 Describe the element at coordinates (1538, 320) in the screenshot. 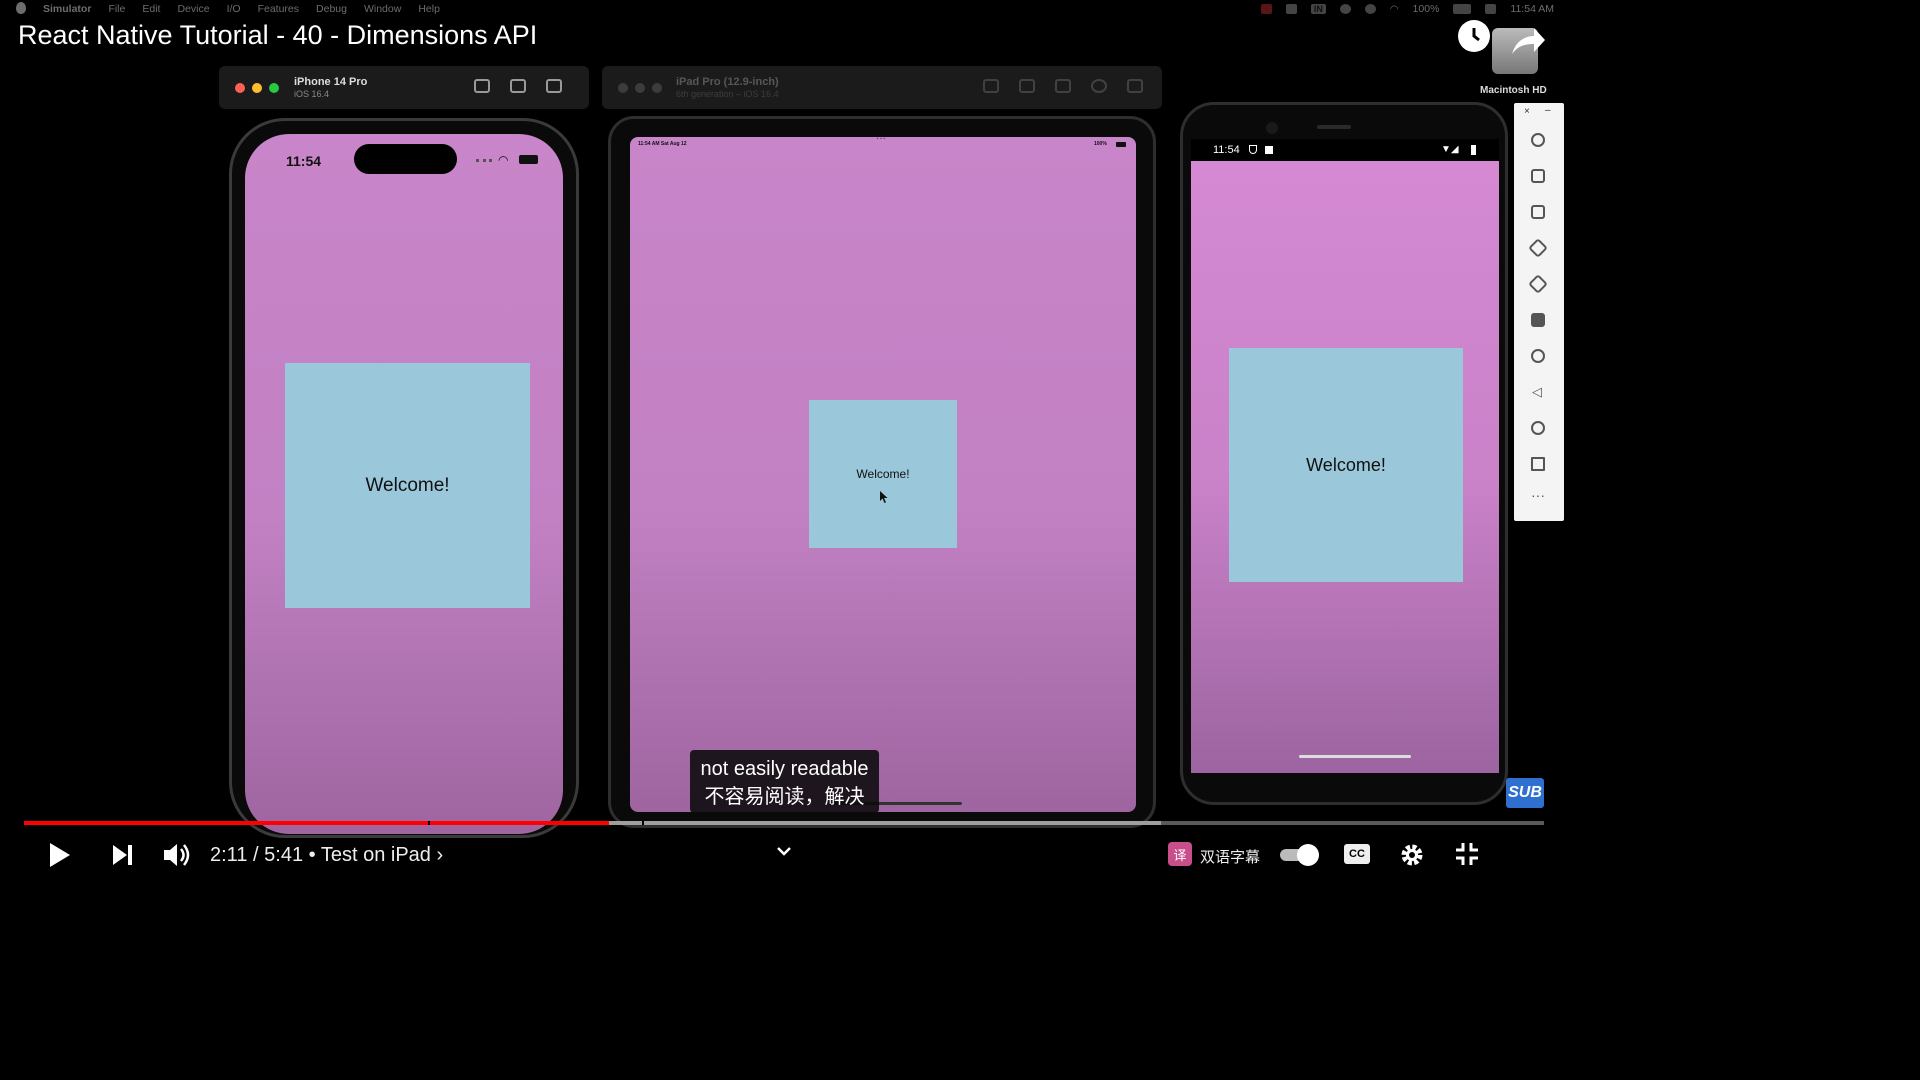

I see `camera-icon` at that location.